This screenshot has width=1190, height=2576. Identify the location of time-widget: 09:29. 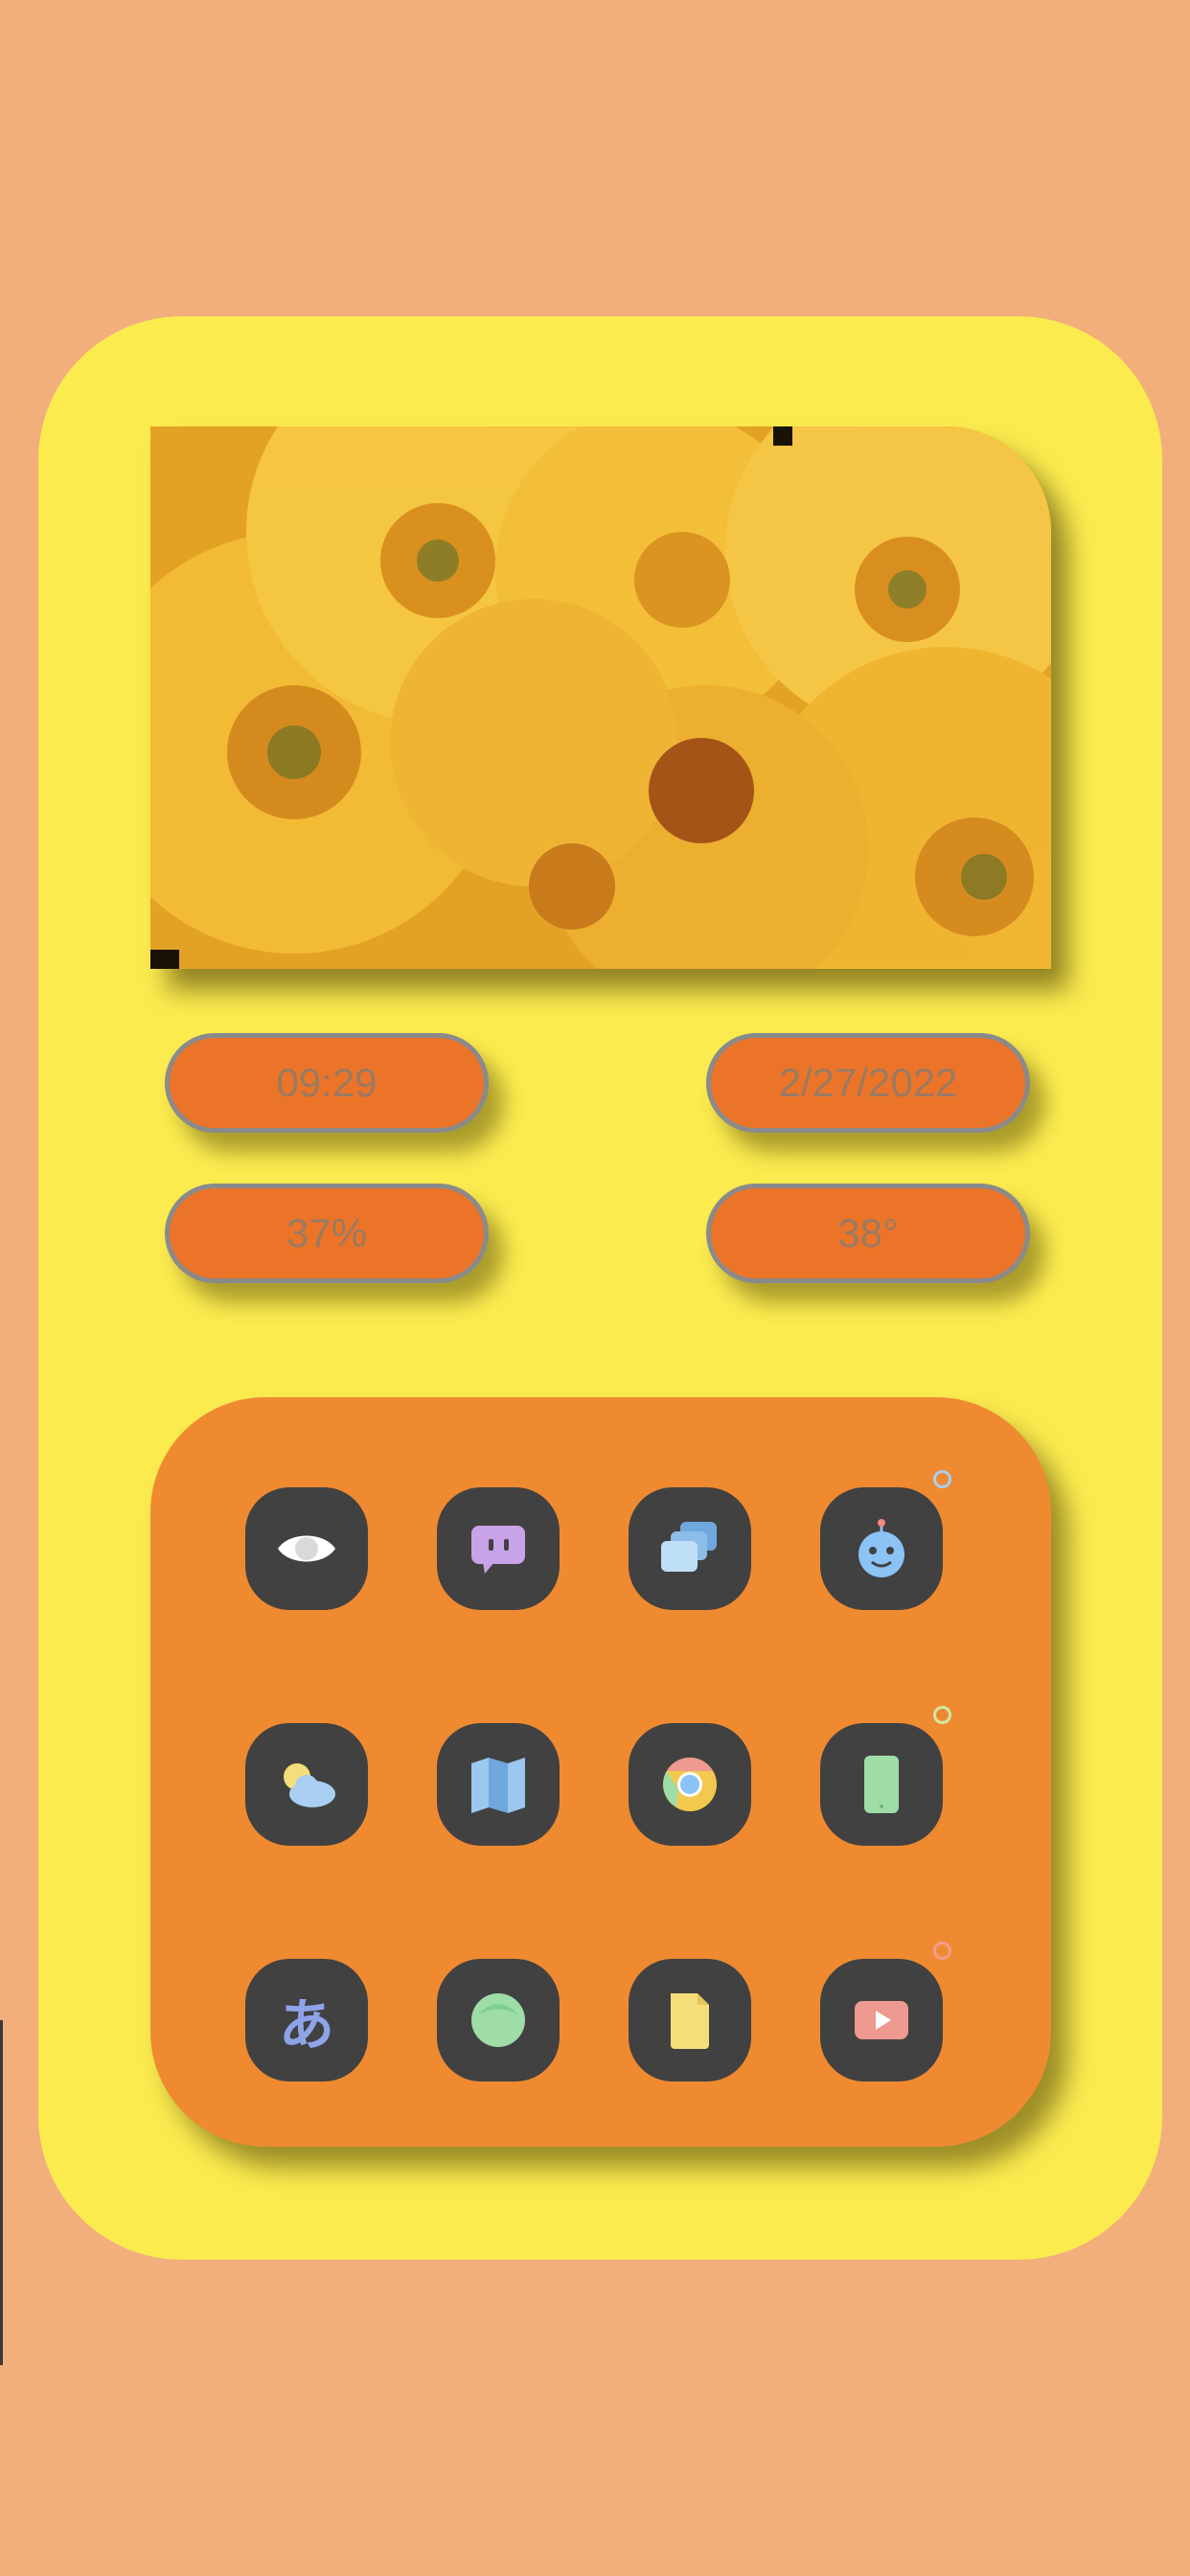
(327, 1083).